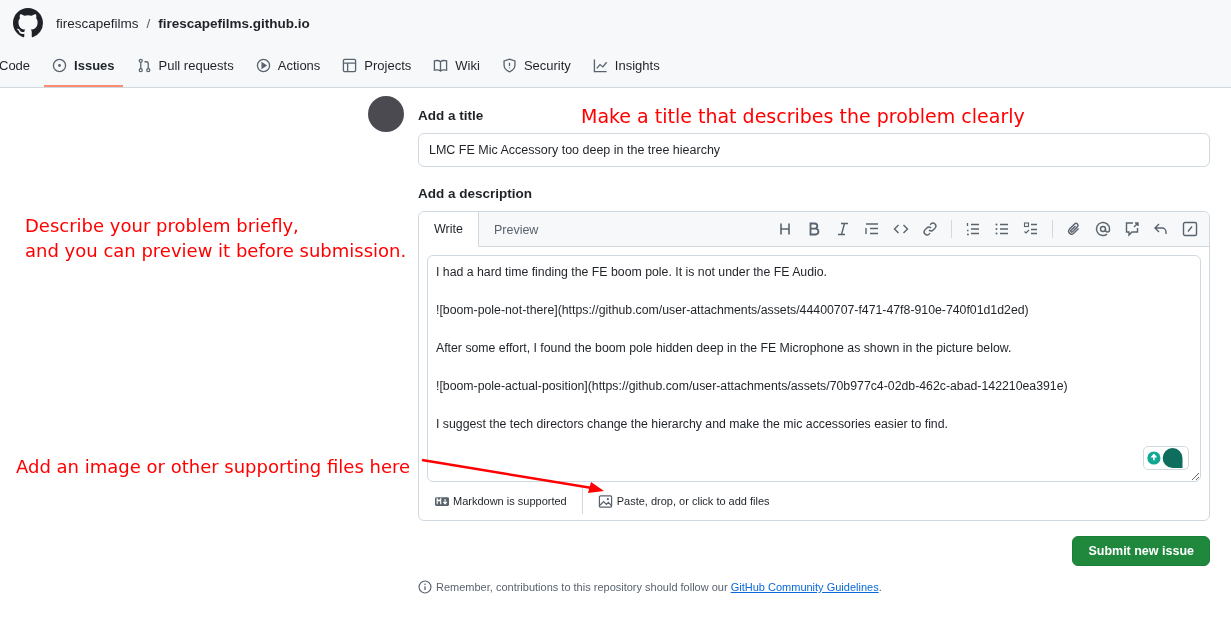  Describe the element at coordinates (441, 65) in the screenshot. I see `book-icon` at that location.